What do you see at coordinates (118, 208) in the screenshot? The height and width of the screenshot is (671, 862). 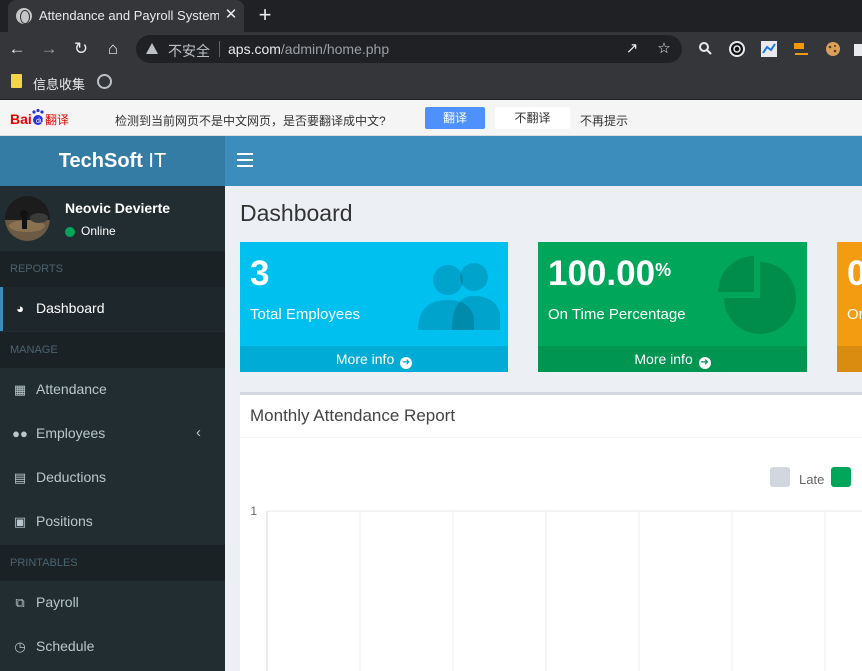 I see `user-name: Neovic Devierte` at bounding box center [118, 208].